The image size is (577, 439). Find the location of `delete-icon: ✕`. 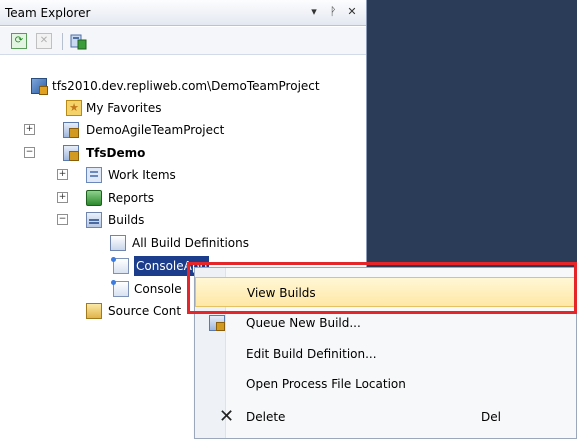

delete-icon: ✕ is located at coordinates (227, 416).